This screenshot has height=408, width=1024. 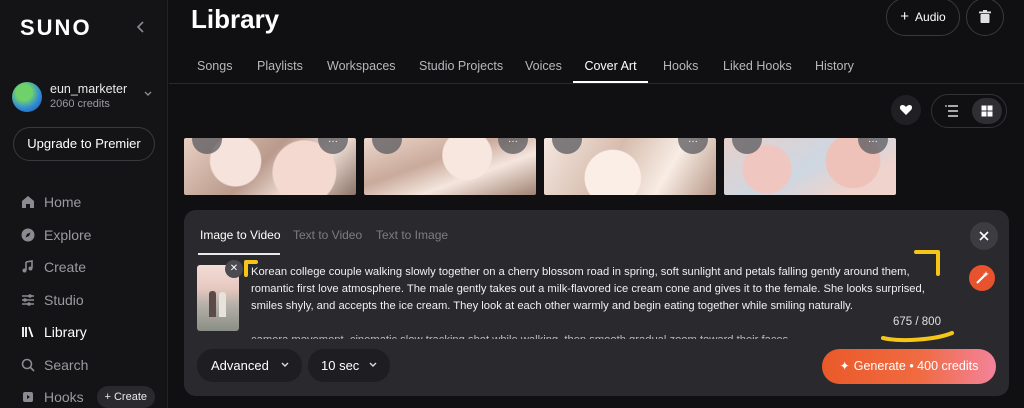 I want to click on sliders-icon, so click(x=28, y=300).